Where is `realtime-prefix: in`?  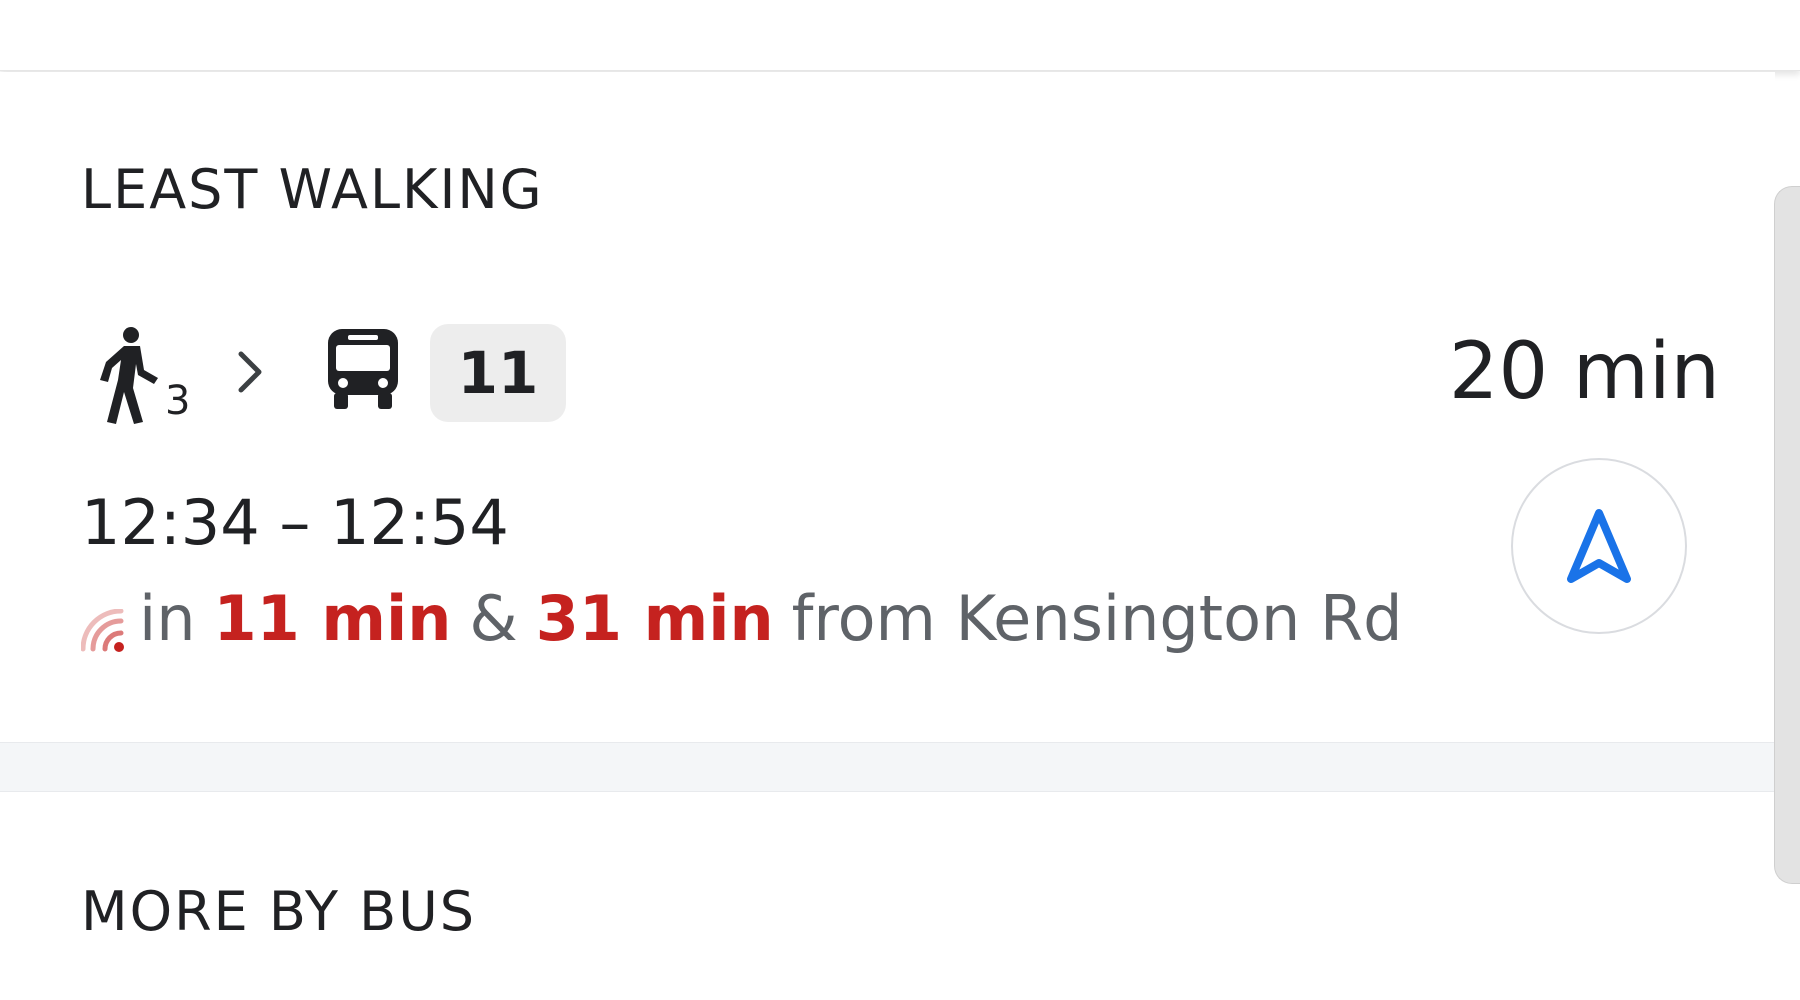 realtime-prefix: in is located at coordinates (167, 618).